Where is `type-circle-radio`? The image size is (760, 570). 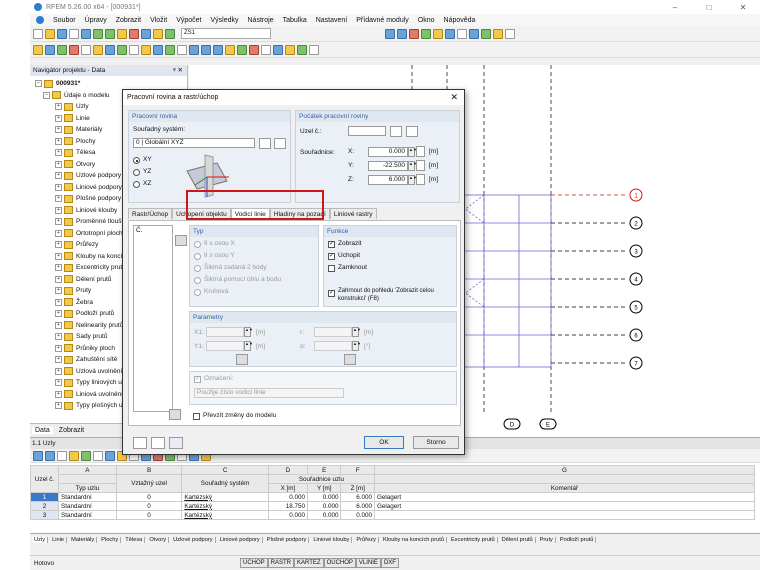
type-circle-radio is located at coordinates (197, 292).